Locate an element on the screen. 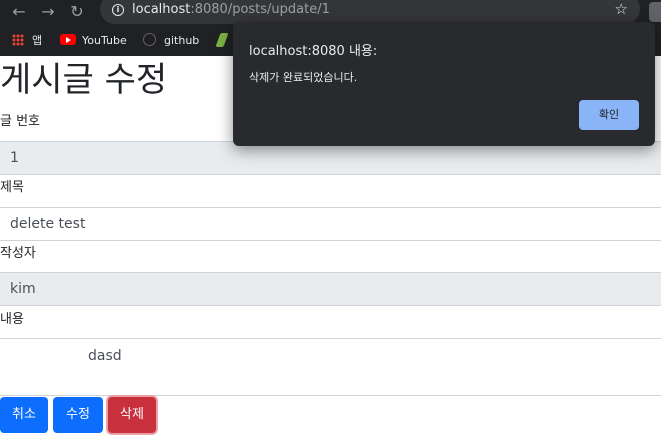 Image resolution: width=661 pixels, height=440 pixels. content-textarea: dasd is located at coordinates (330, 367).